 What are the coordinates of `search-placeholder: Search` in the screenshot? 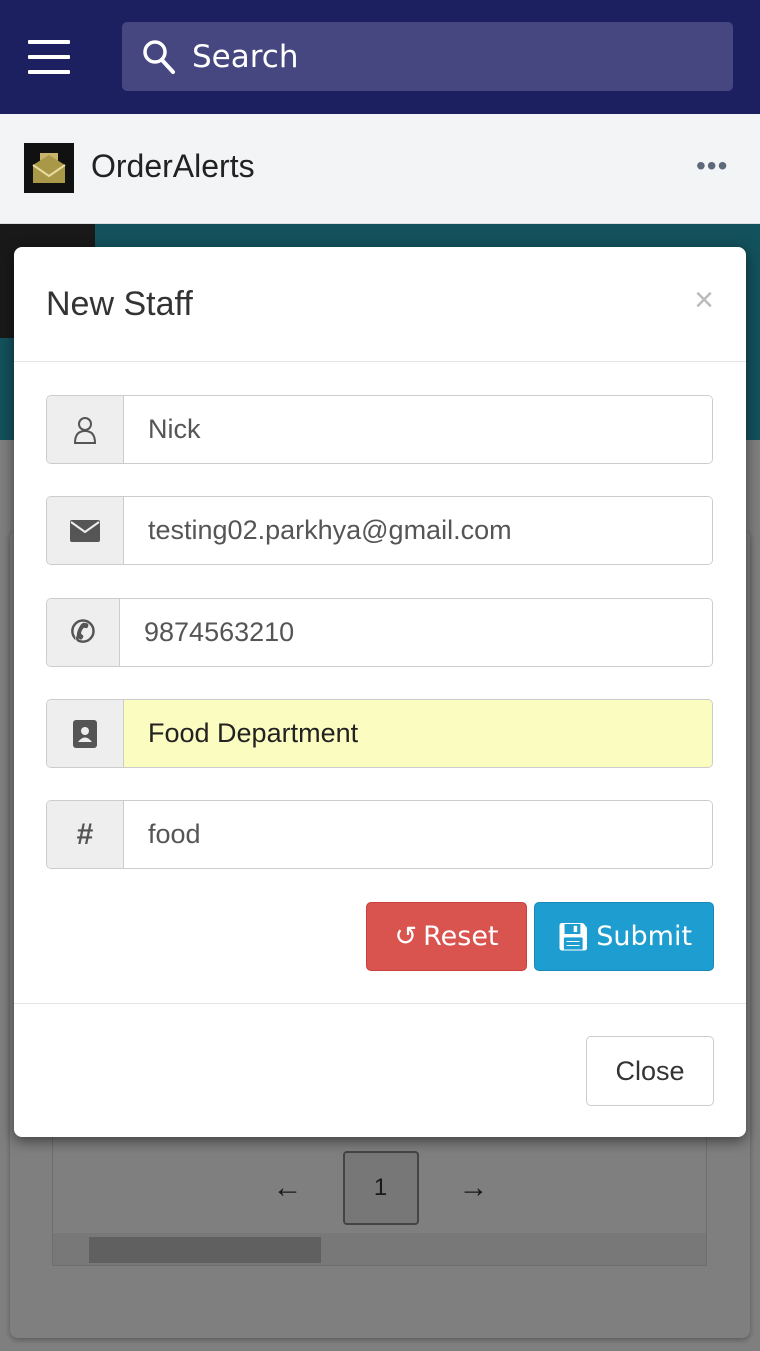 It's located at (245, 56).